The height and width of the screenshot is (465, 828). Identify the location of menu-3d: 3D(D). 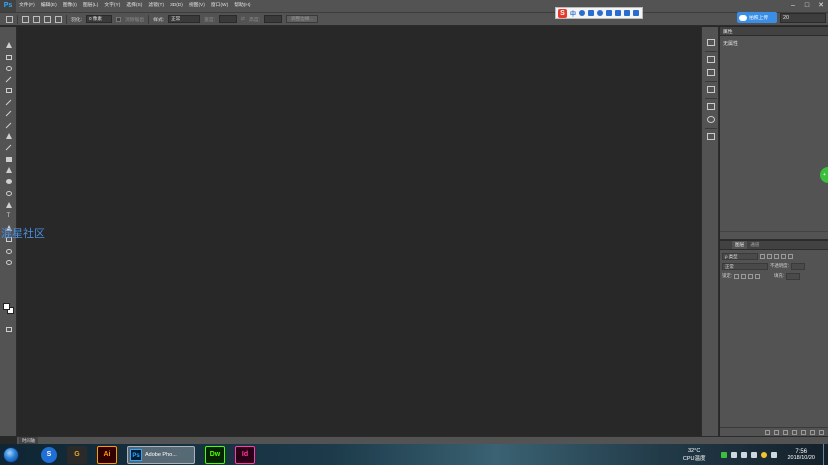
(176, 6).